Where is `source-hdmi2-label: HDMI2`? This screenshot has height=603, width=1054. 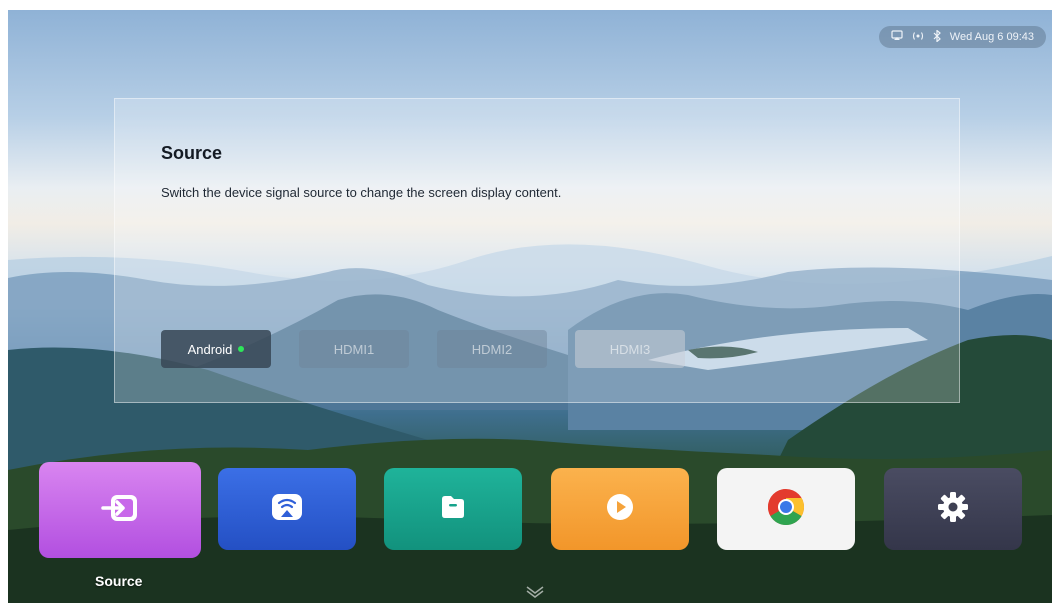
source-hdmi2-label: HDMI2 is located at coordinates (492, 349).